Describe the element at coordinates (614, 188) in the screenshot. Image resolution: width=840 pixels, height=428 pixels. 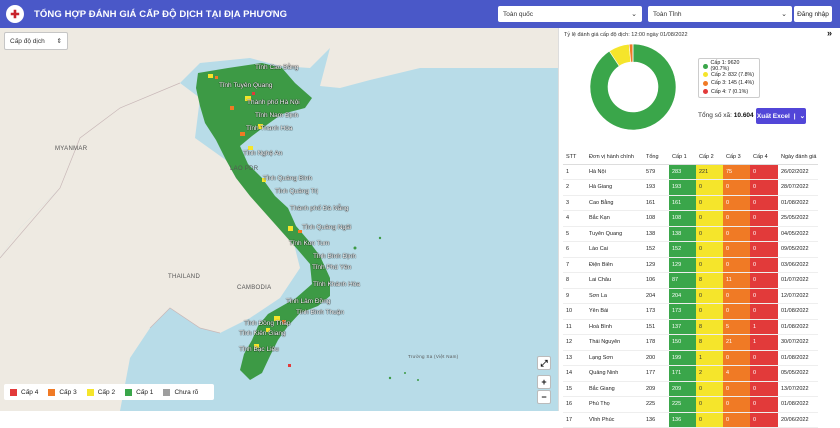
I see `table-cell: Hà Giang` at that location.